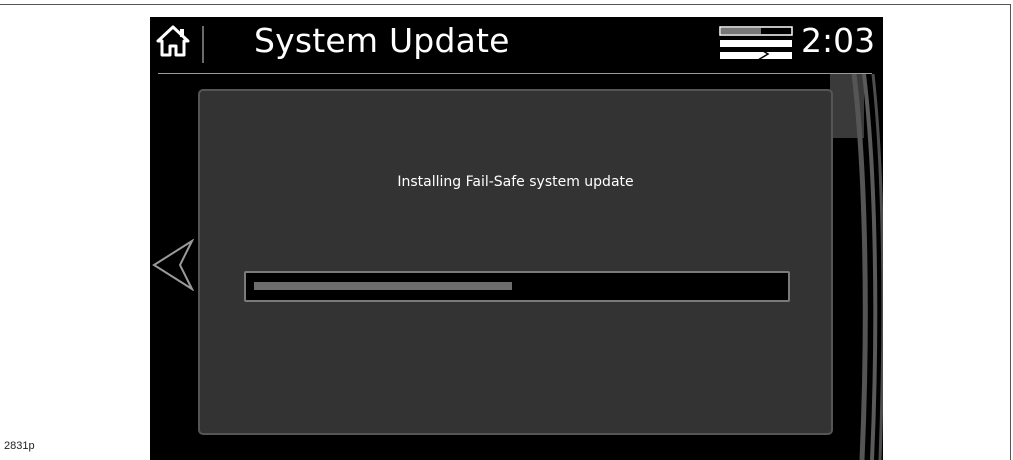  Describe the element at coordinates (856, 267) in the screenshot. I see `decorative-stripes` at that location.